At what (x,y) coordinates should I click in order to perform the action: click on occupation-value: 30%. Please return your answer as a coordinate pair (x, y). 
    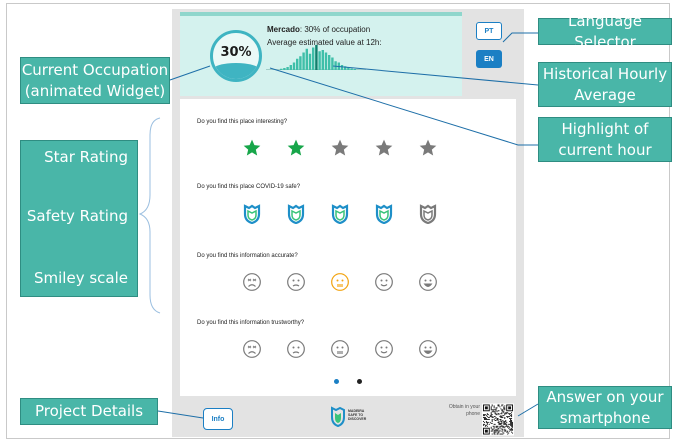
    Looking at the image, I should click on (236, 52).